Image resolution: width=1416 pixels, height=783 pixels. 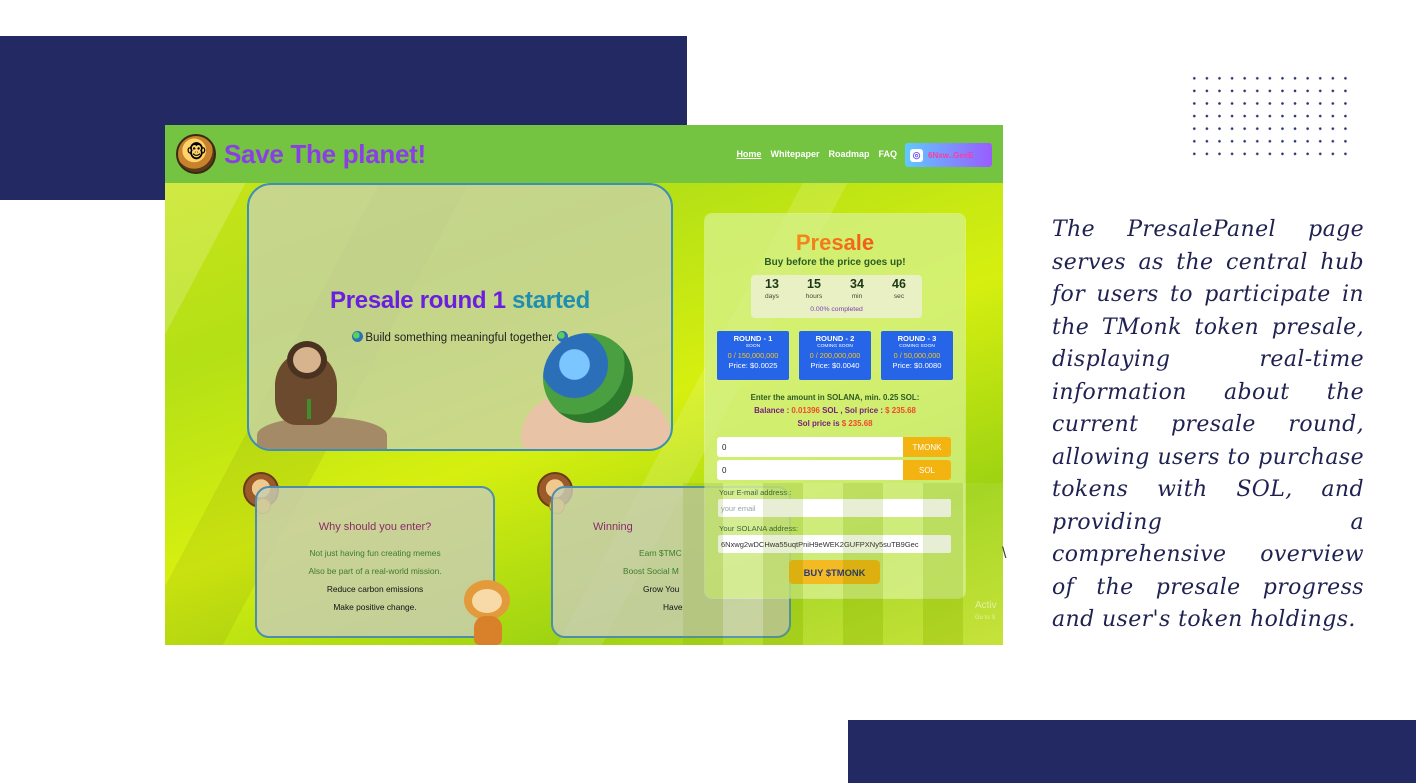 I want to click on chimp-planting-image, so click(x=319, y=392).